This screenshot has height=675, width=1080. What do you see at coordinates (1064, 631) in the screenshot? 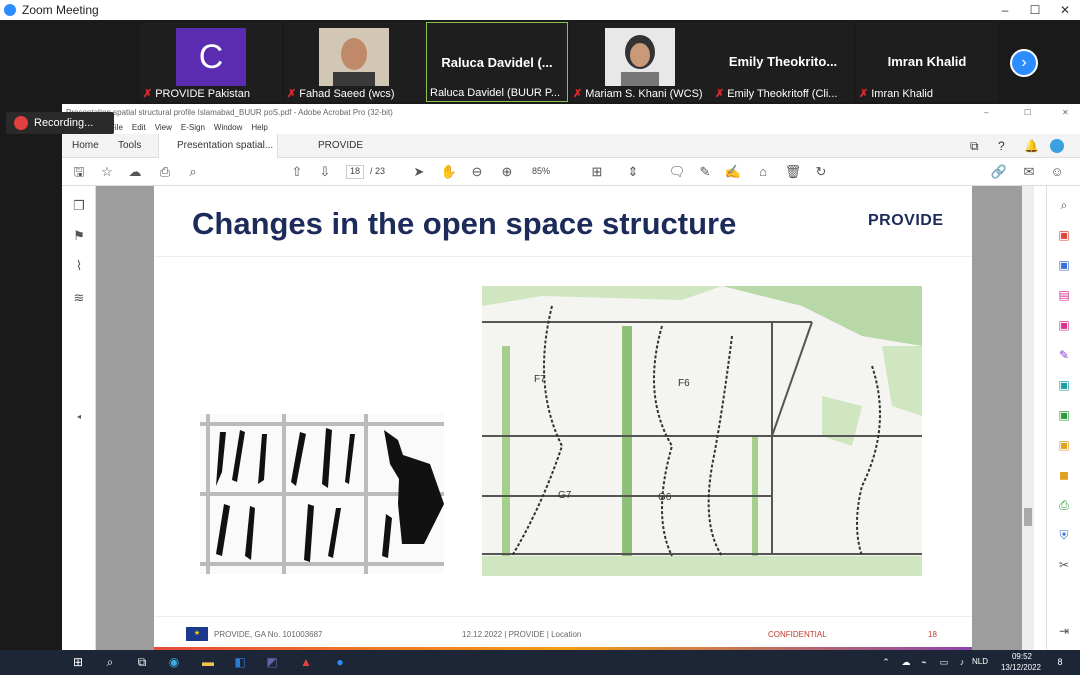
I see `collapse-right-icon: ⇥` at bounding box center [1064, 631].